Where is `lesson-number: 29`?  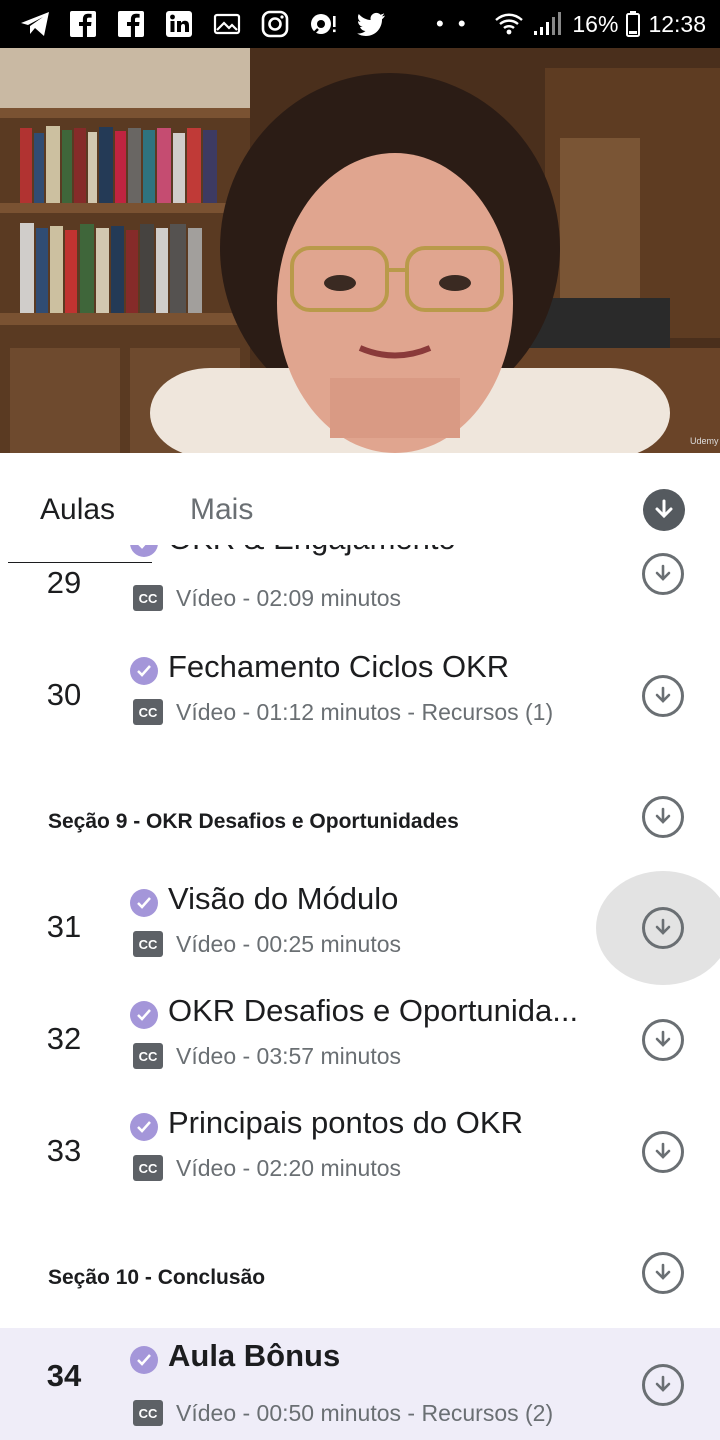 lesson-number: 29 is located at coordinates (64, 582).